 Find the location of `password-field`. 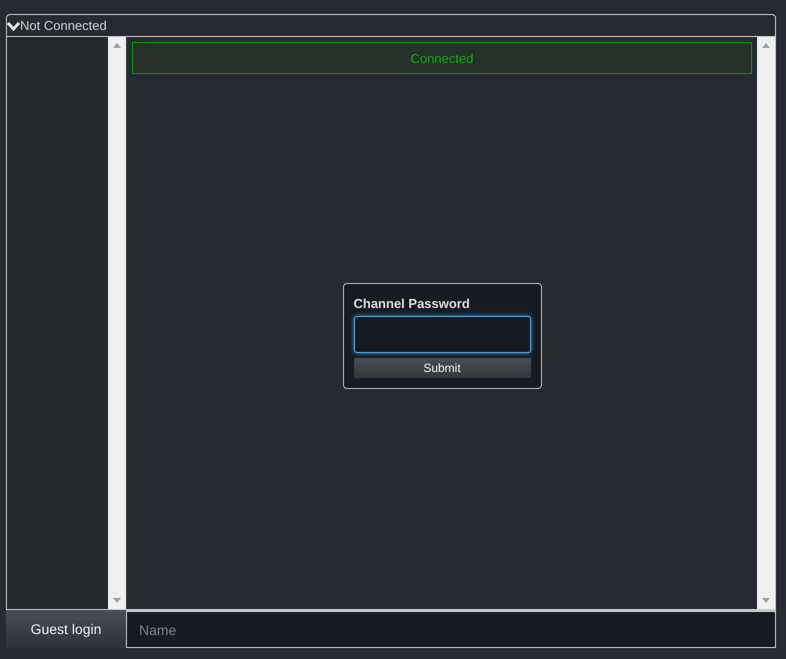

password-field is located at coordinates (442, 334).